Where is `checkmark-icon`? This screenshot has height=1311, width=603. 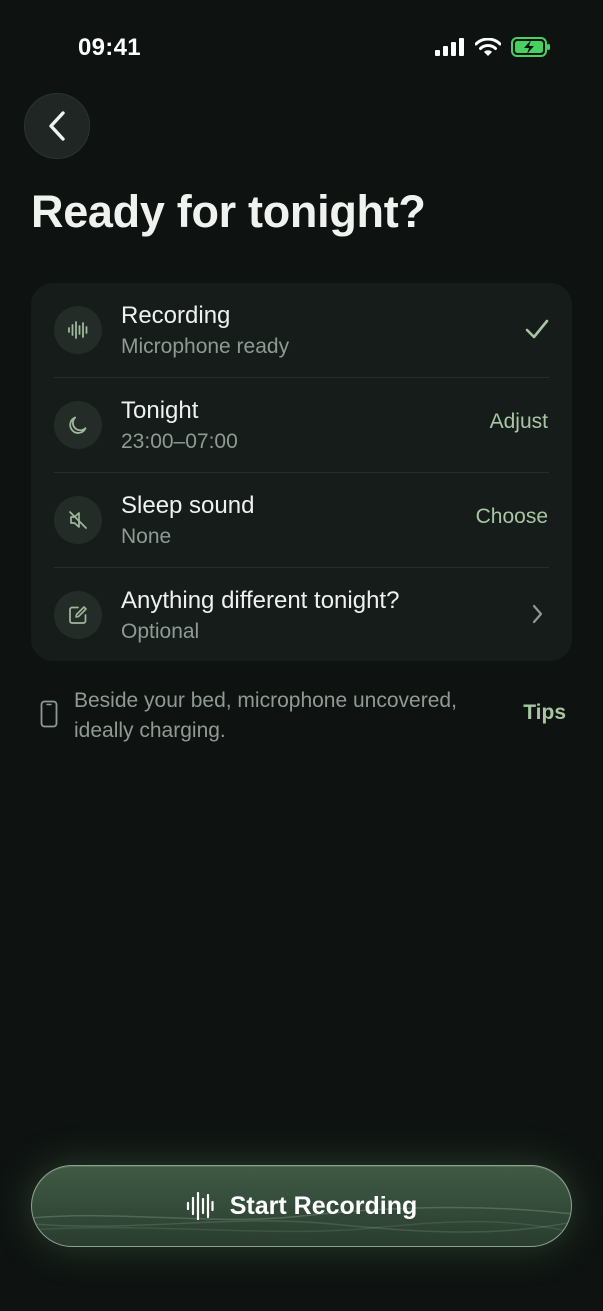
checkmark-icon is located at coordinates (537, 329).